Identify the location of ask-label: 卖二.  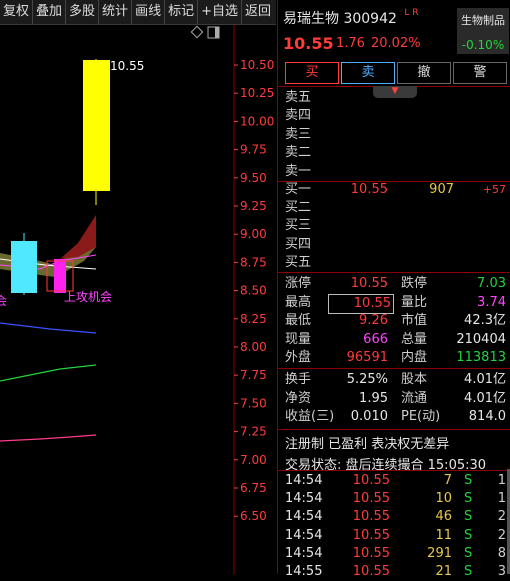
(298, 153).